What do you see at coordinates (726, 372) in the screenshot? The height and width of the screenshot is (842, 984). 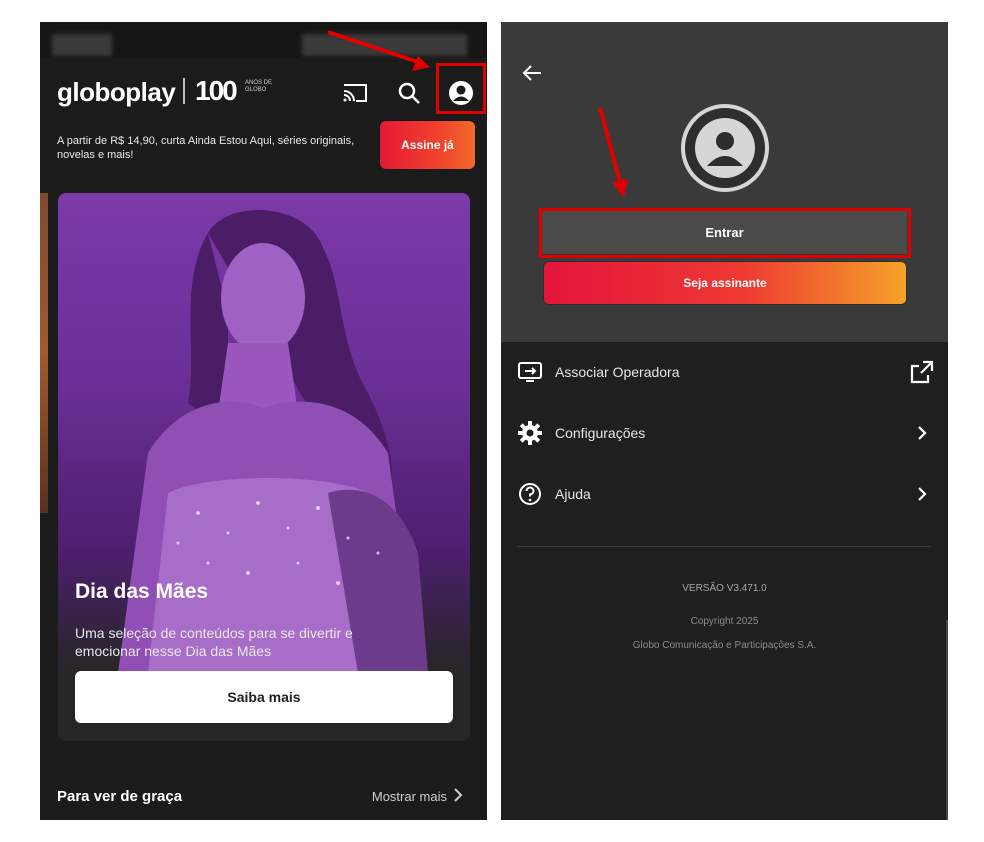 I see `menu-item-associar-operadora: Associar Operadora` at bounding box center [726, 372].